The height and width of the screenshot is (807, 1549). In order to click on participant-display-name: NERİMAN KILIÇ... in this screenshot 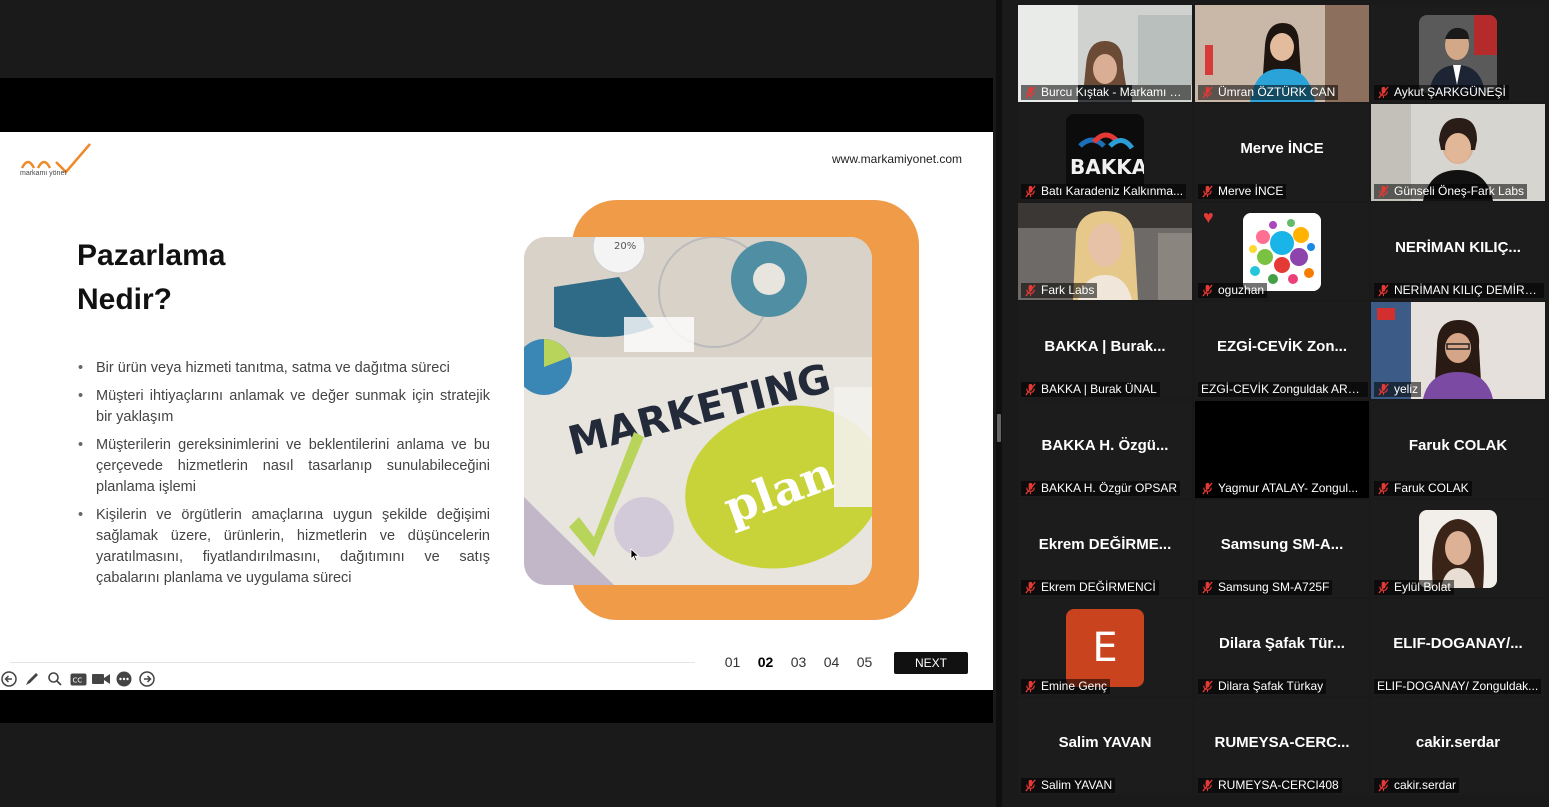, I will do `click(1458, 247)`.